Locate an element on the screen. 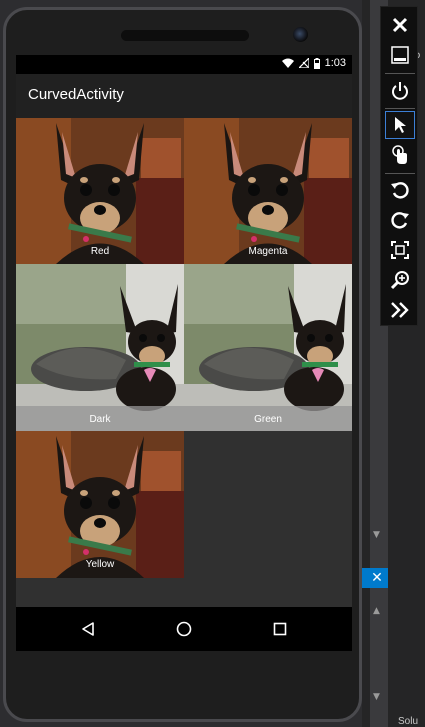 Image resolution: width=425 pixels, height=727 pixels. scroll-down-arrow-icon-2: ▼ is located at coordinates (376, 697).